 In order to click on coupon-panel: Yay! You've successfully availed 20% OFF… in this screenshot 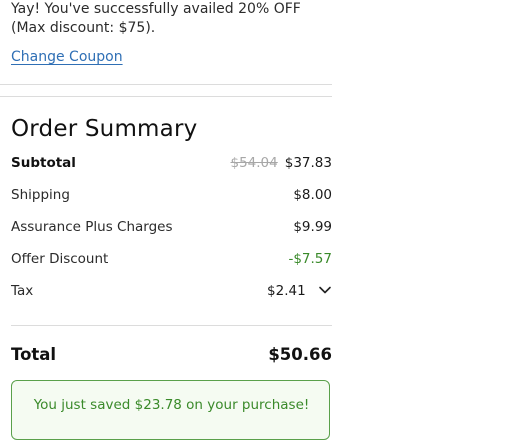, I will do `click(166, 42)`.